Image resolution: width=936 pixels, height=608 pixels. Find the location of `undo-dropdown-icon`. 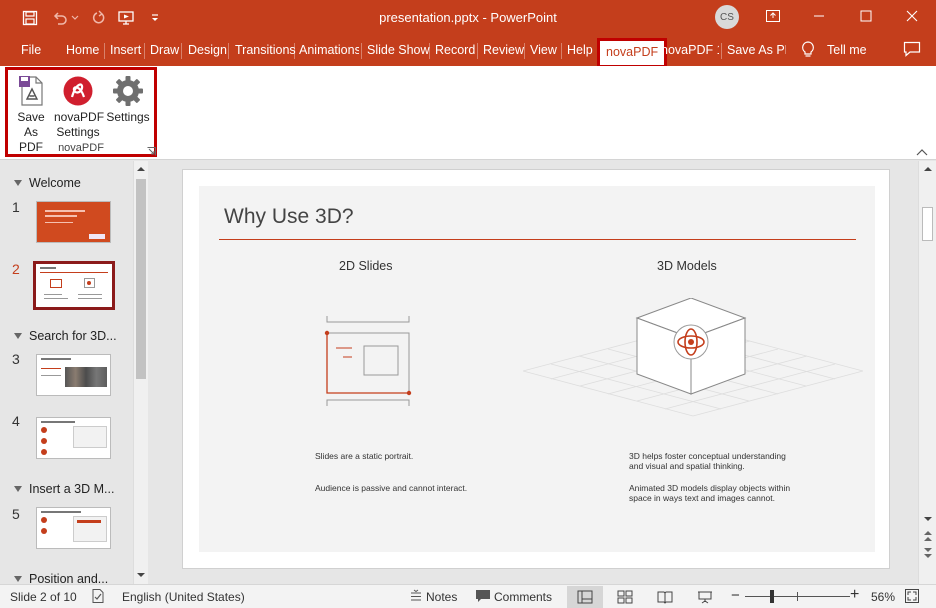

undo-dropdown-icon is located at coordinates (75, 18).